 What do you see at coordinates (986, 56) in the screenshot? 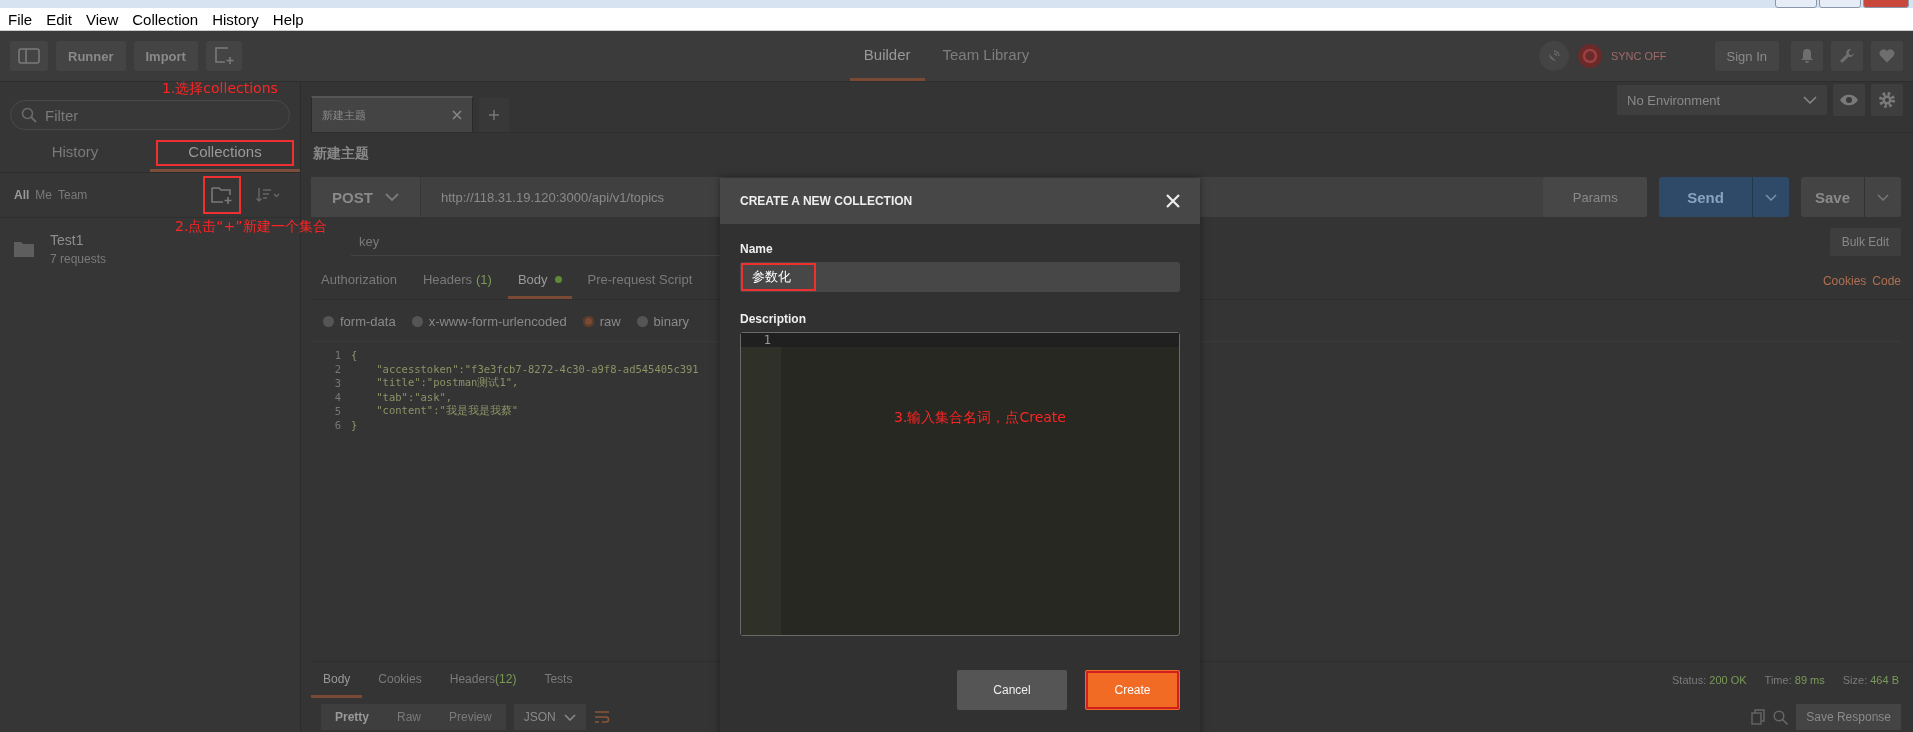
I see `view-tab: Team Library` at bounding box center [986, 56].